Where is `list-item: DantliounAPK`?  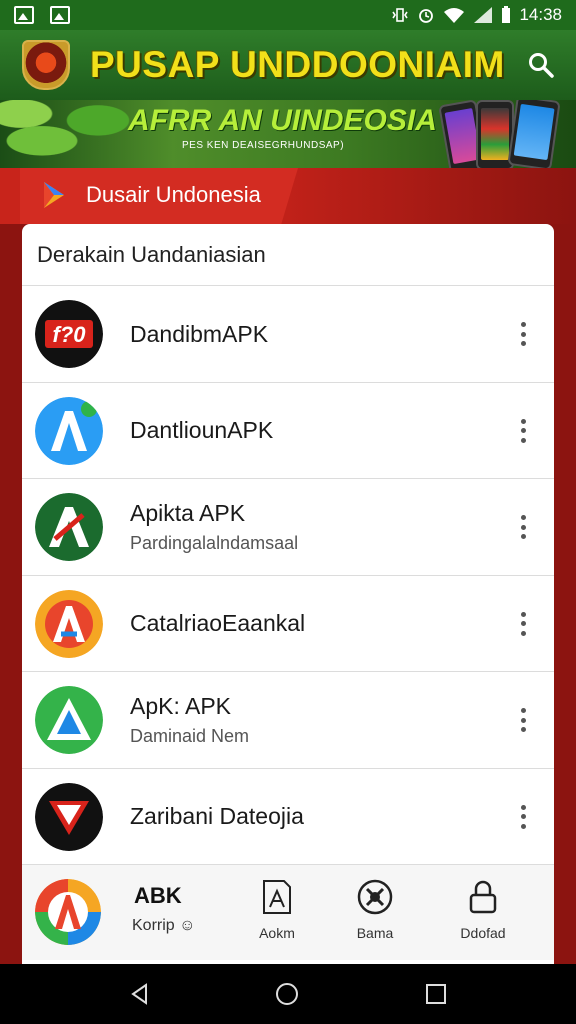
list-item: DantliounAPK is located at coordinates (288, 431).